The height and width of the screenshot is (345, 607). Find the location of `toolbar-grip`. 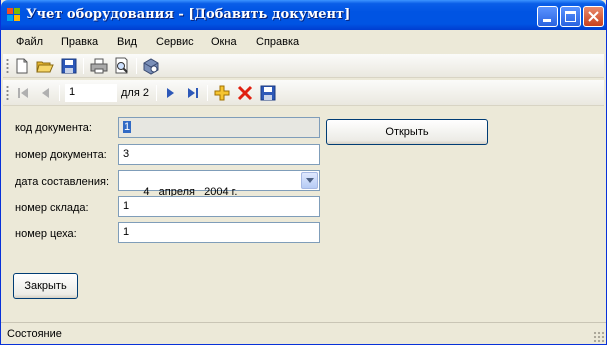

toolbar-grip is located at coordinates (7, 66).